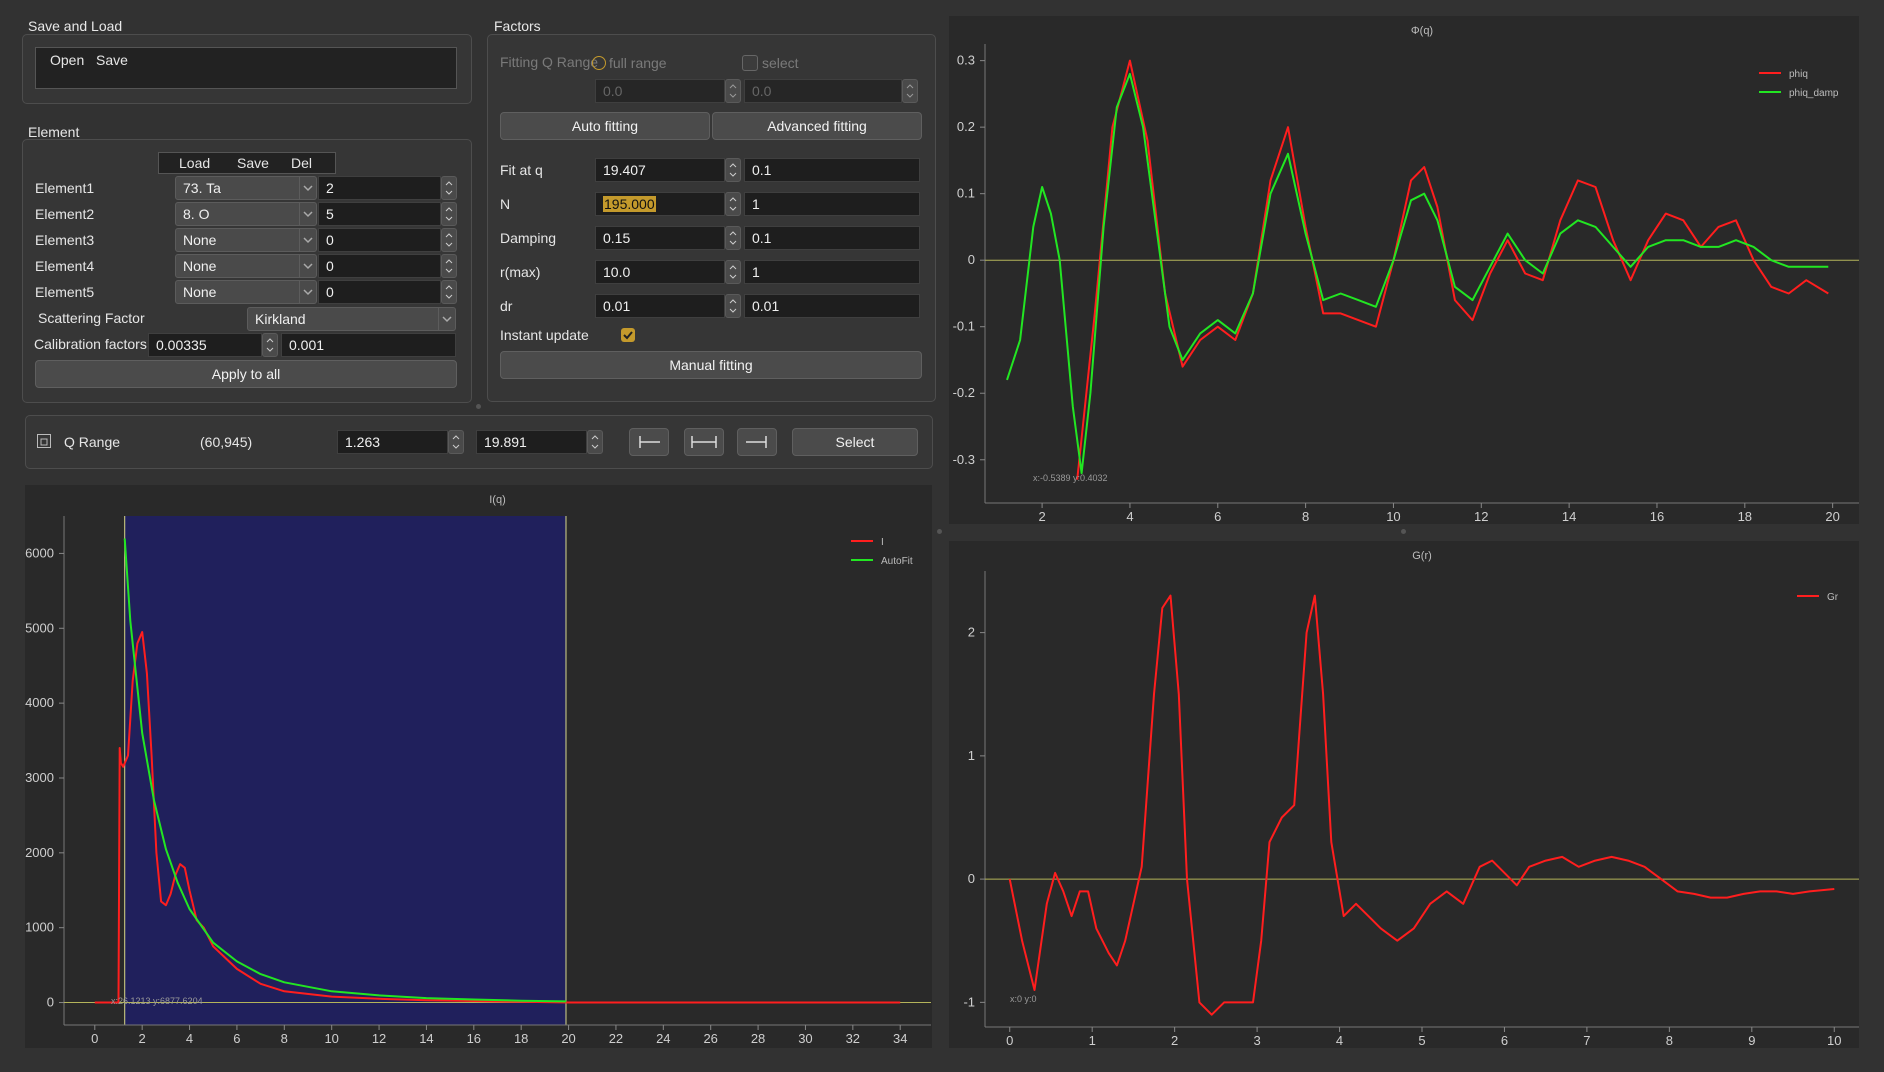  What do you see at coordinates (517, 26) in the screenshot?
I see `factors-title: Factors` at bounding box center [517, 26].